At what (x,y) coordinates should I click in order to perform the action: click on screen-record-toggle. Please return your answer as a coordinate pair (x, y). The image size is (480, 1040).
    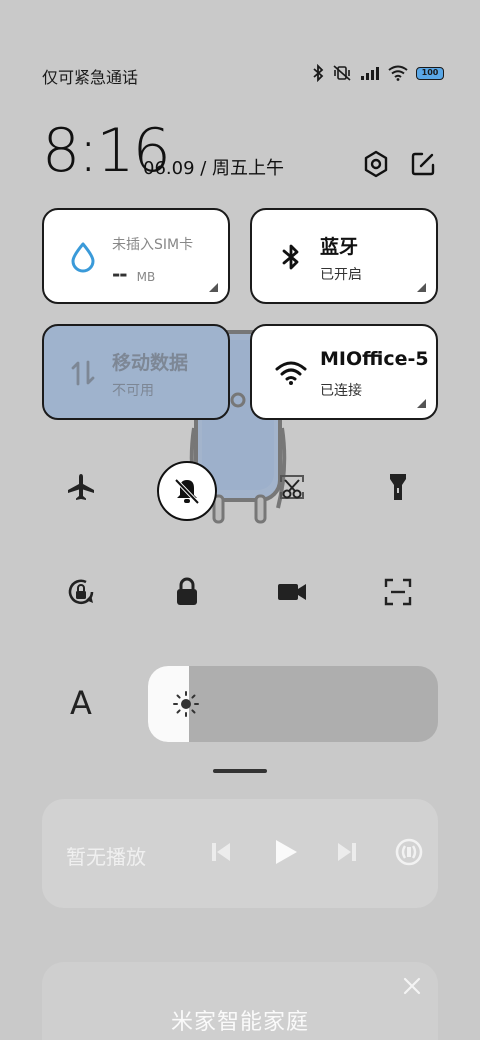
    Looking at the image, I should click on (292, 592).